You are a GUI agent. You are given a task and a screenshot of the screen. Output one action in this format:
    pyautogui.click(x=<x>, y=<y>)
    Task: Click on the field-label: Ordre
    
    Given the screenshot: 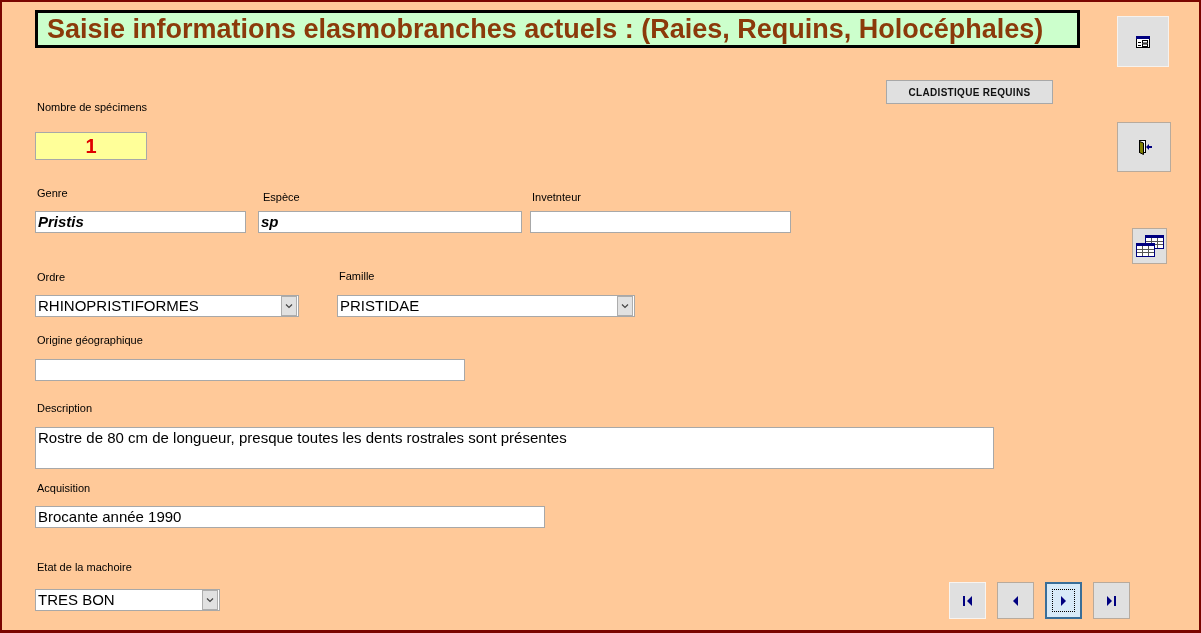 What is the action you would take?
    pyautogui.click(x=51, y=277)
    